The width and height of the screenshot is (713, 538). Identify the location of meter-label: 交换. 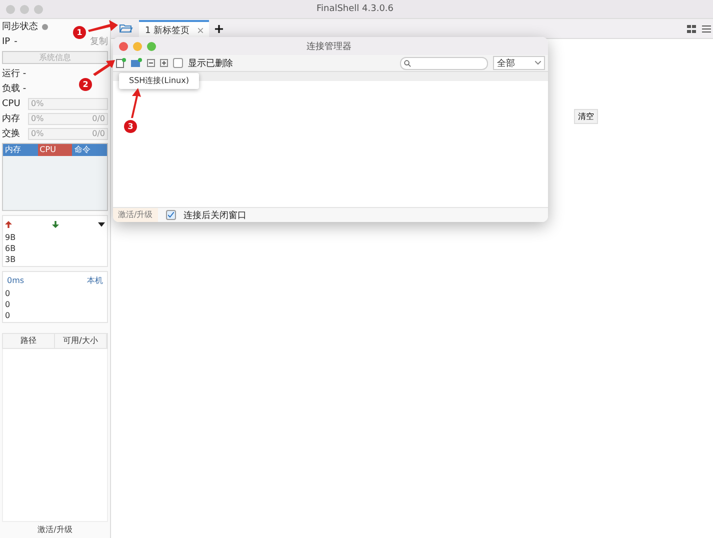
(11, 134).